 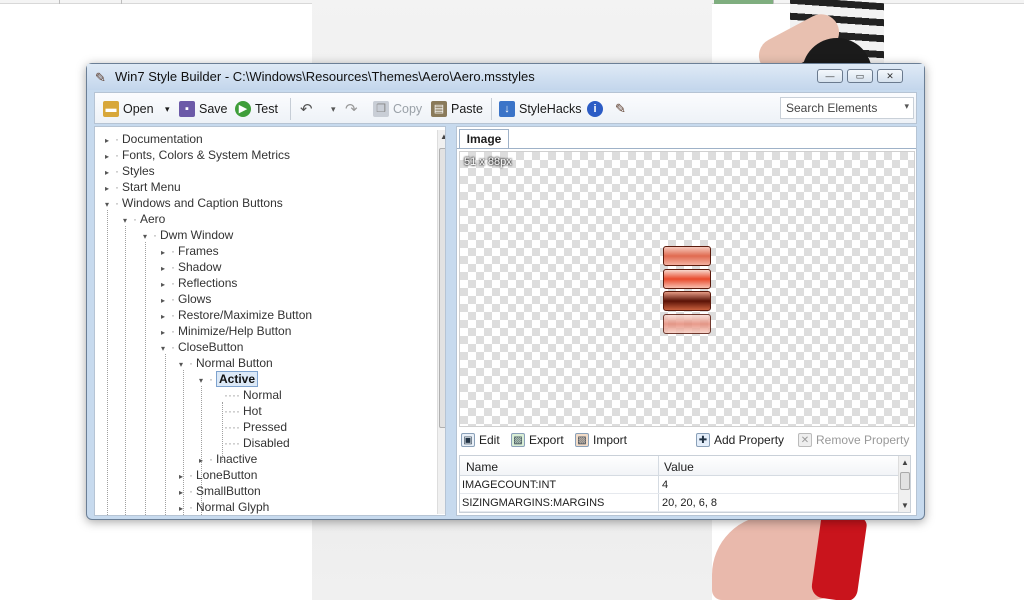 What do you see at coordinates (482, 467) in the screenshot?
I see `column-header-name: Name` at bounding box center [482, 467].